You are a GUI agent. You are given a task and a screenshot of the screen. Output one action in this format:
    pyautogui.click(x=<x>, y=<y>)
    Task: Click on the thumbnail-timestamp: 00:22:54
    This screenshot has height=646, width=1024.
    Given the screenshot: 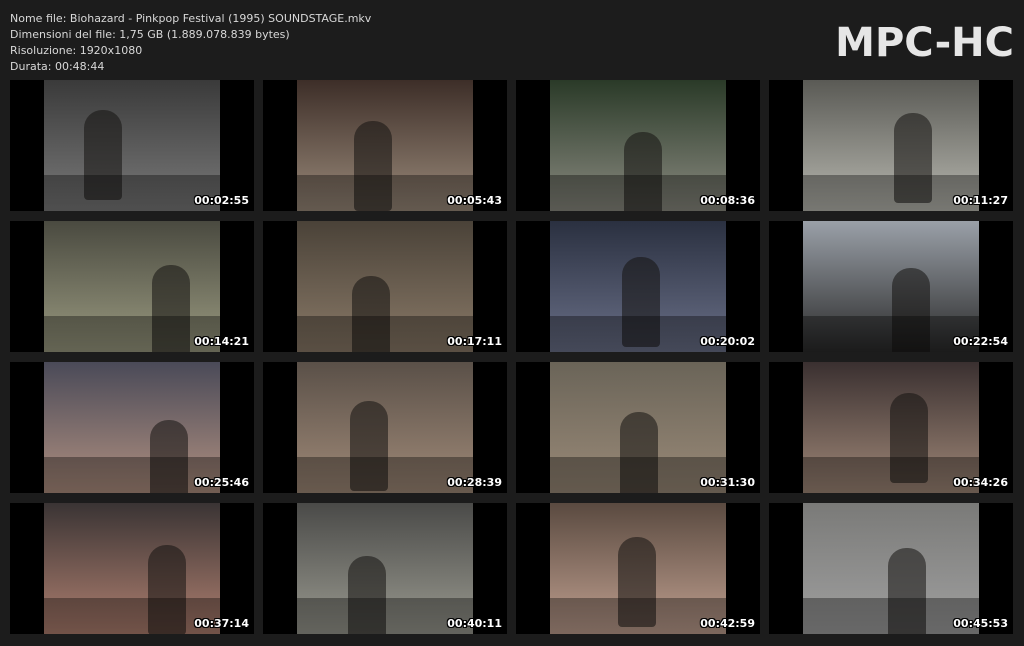 What is the action you would take?
    pyautogui.click(x=980, y=341)
    